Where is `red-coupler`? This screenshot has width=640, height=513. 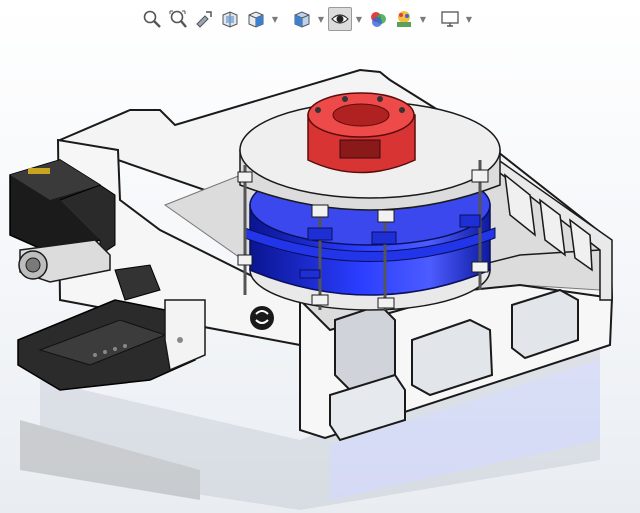
red-coupler is located at coordinates (361, 133).